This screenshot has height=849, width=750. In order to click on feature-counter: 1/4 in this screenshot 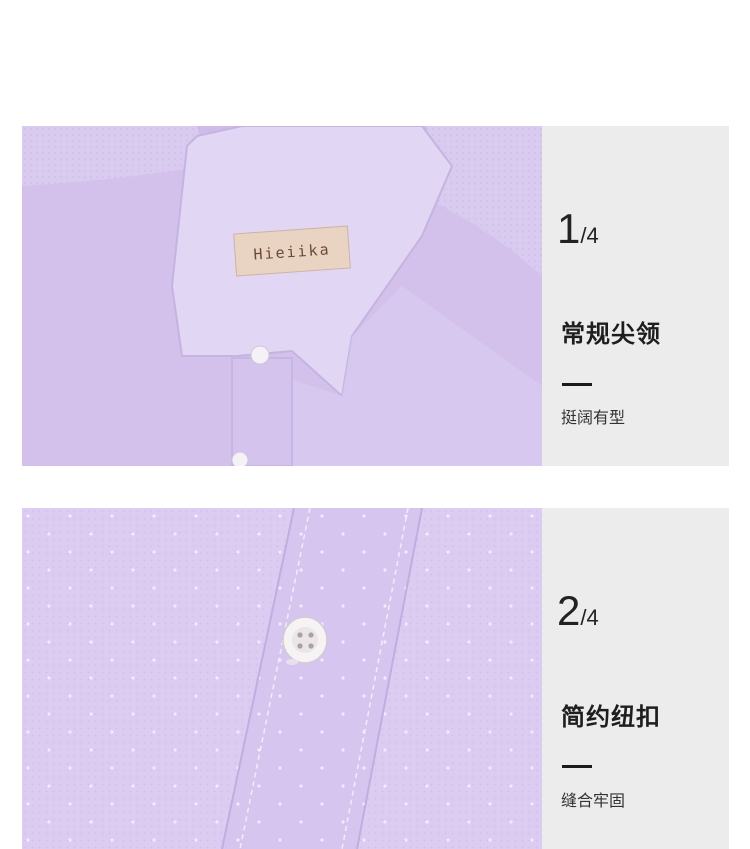, I will do `click(578, 229)`.